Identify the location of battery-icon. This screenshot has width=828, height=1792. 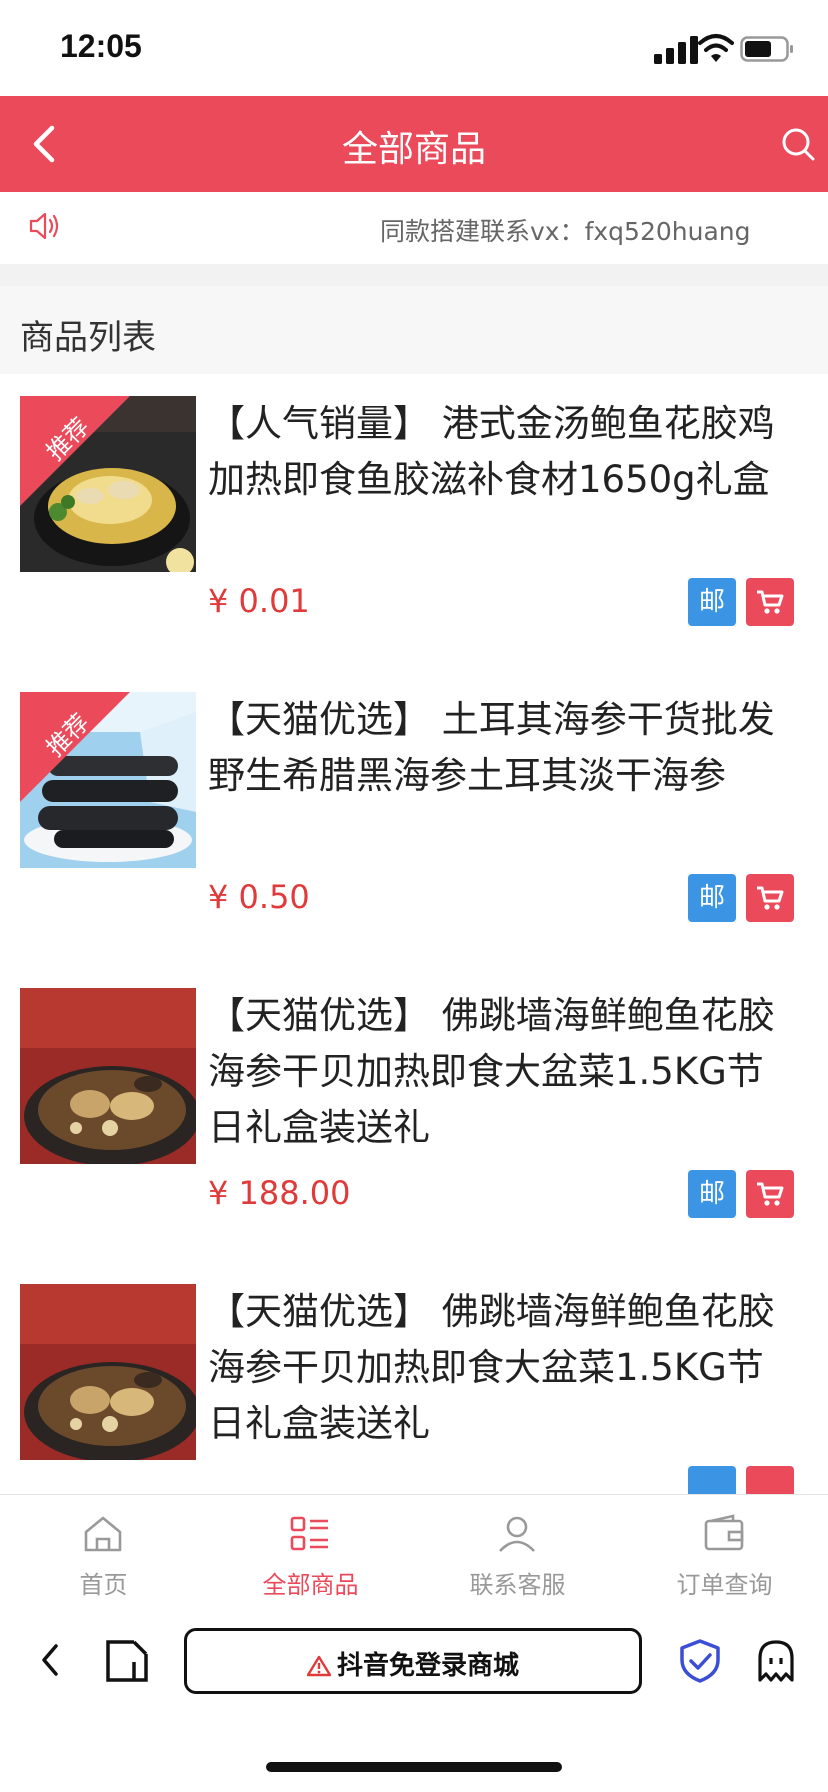
(766, 49).